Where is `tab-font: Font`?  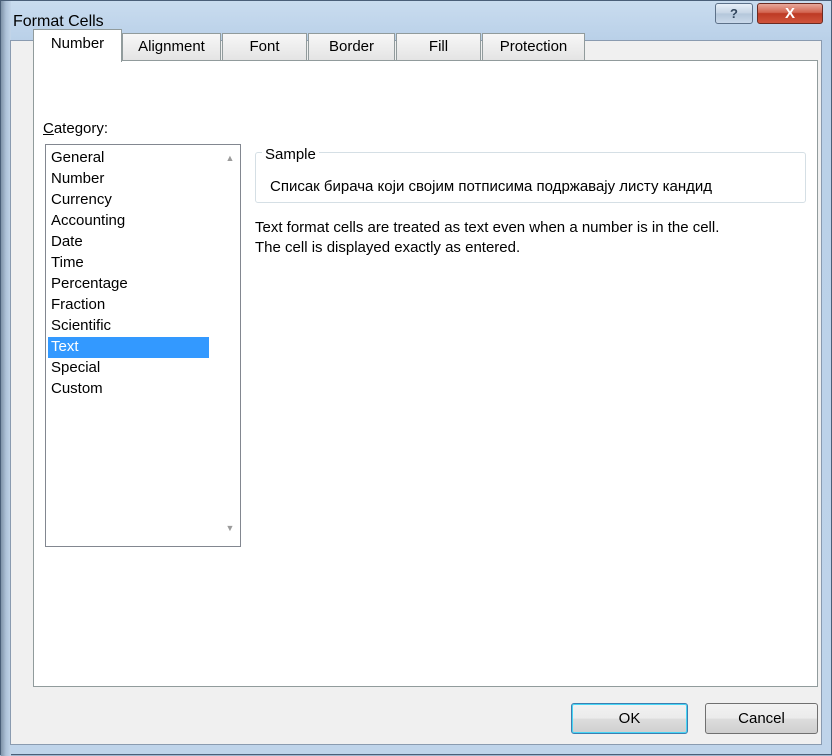
tab-font: Font is located at coordinates (264, 46).